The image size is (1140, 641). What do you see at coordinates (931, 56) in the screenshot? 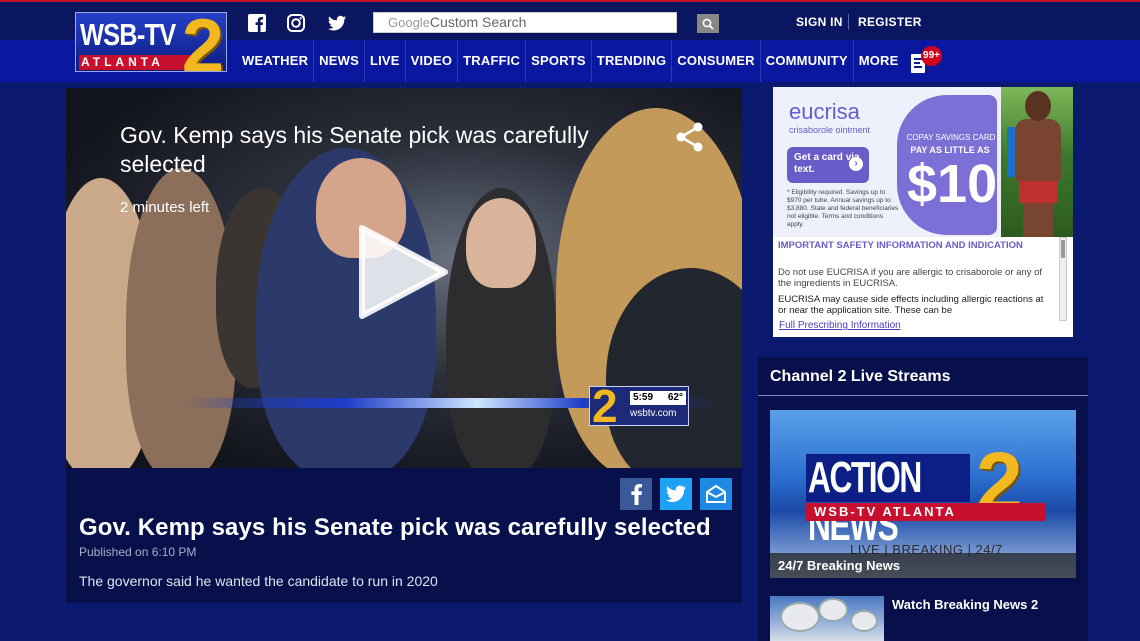
I see `notifications-badge: 99+` at bounding box center [931, 56].